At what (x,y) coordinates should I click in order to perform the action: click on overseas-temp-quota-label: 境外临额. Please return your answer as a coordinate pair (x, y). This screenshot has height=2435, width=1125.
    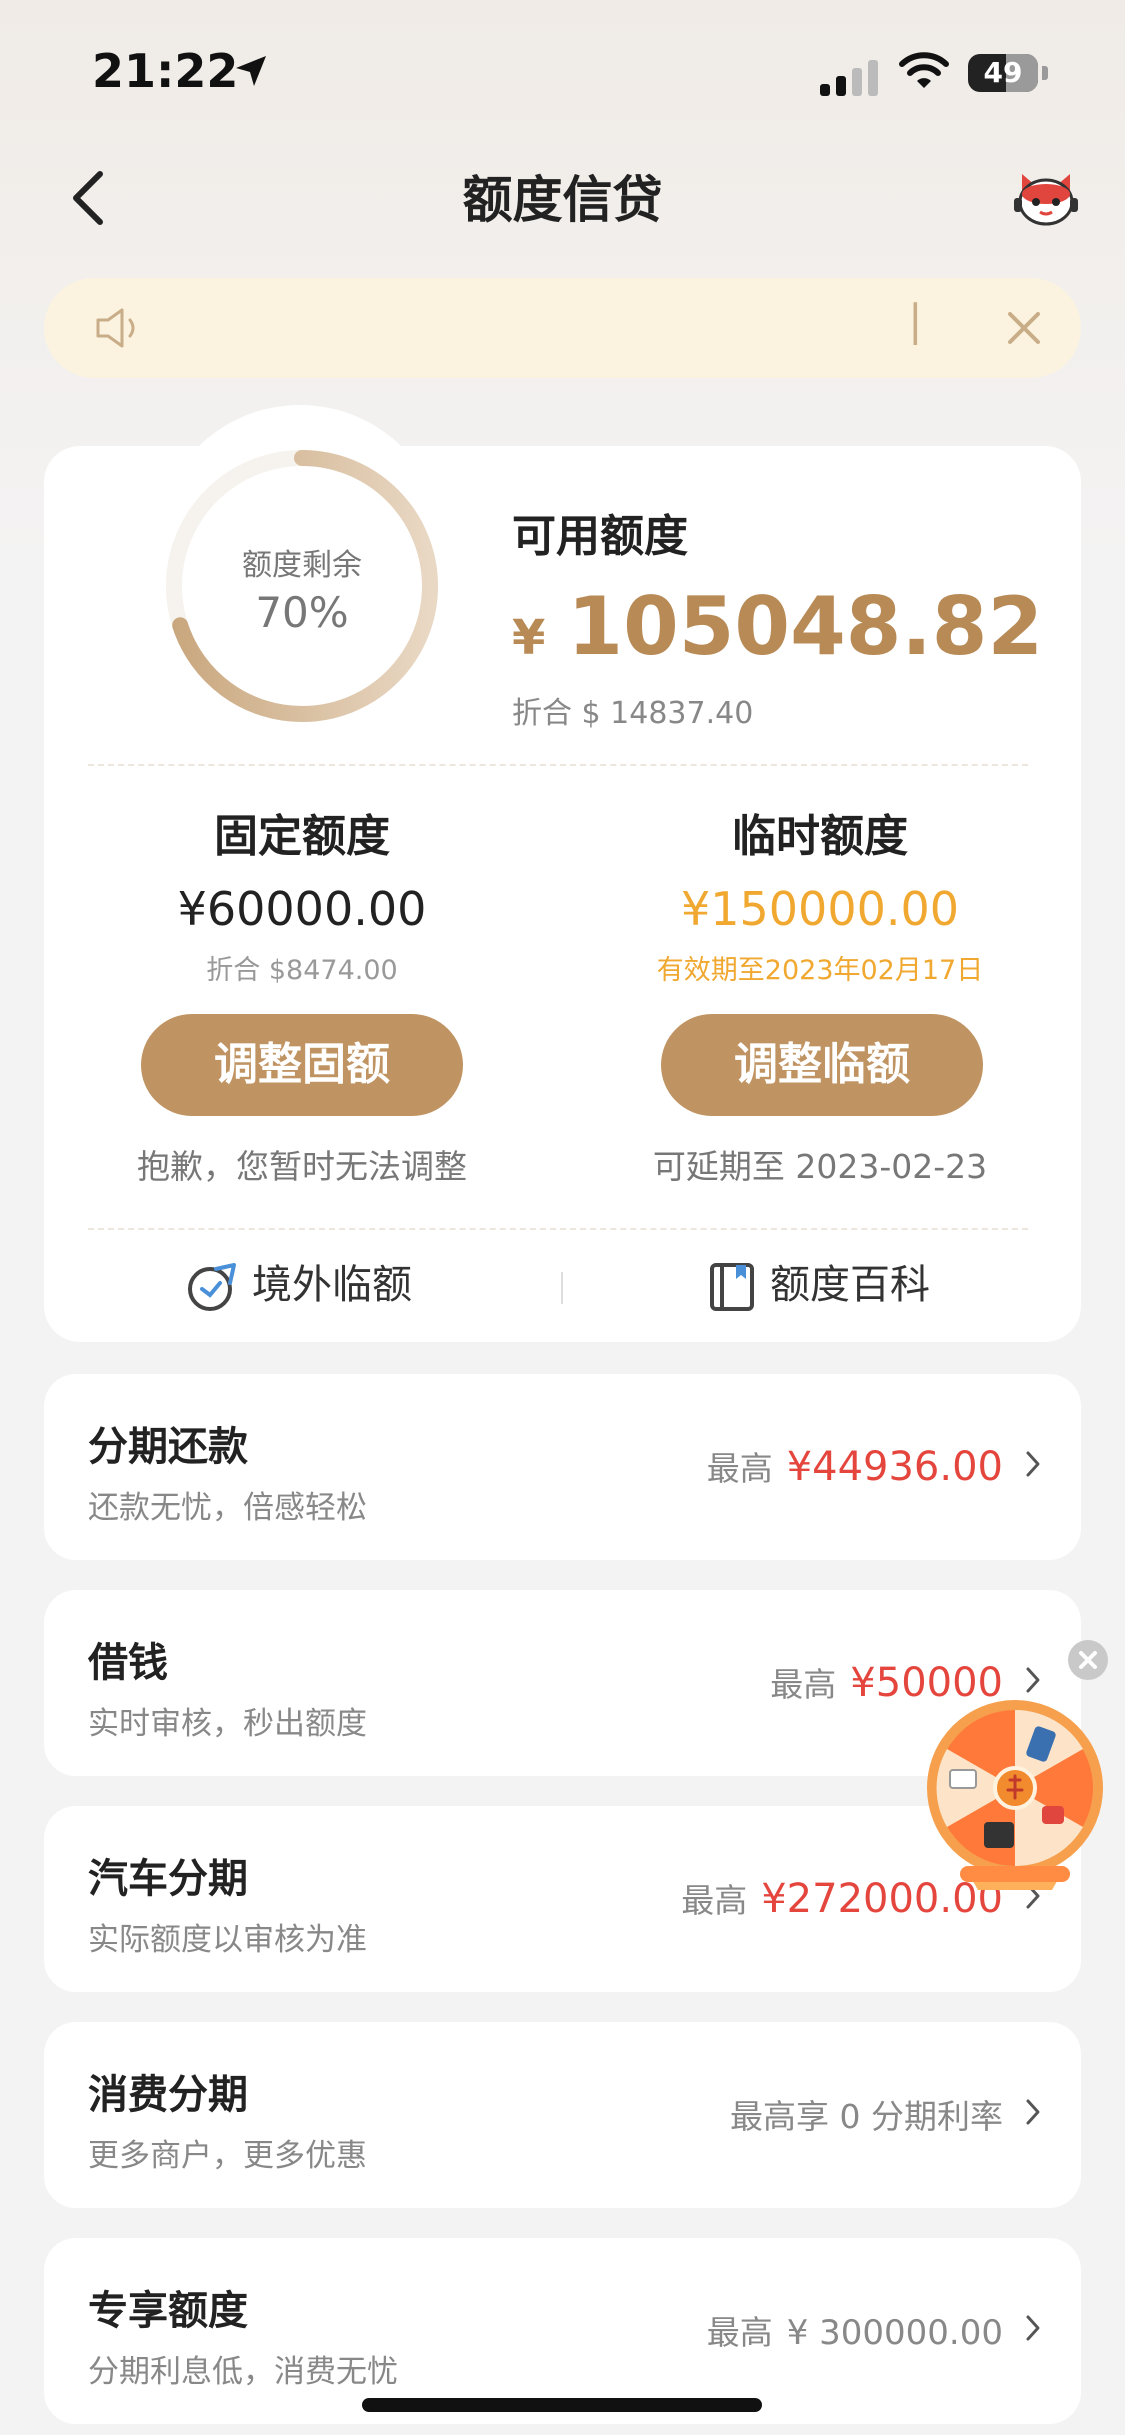
    Looking at the image, I should click on (332, 1285).